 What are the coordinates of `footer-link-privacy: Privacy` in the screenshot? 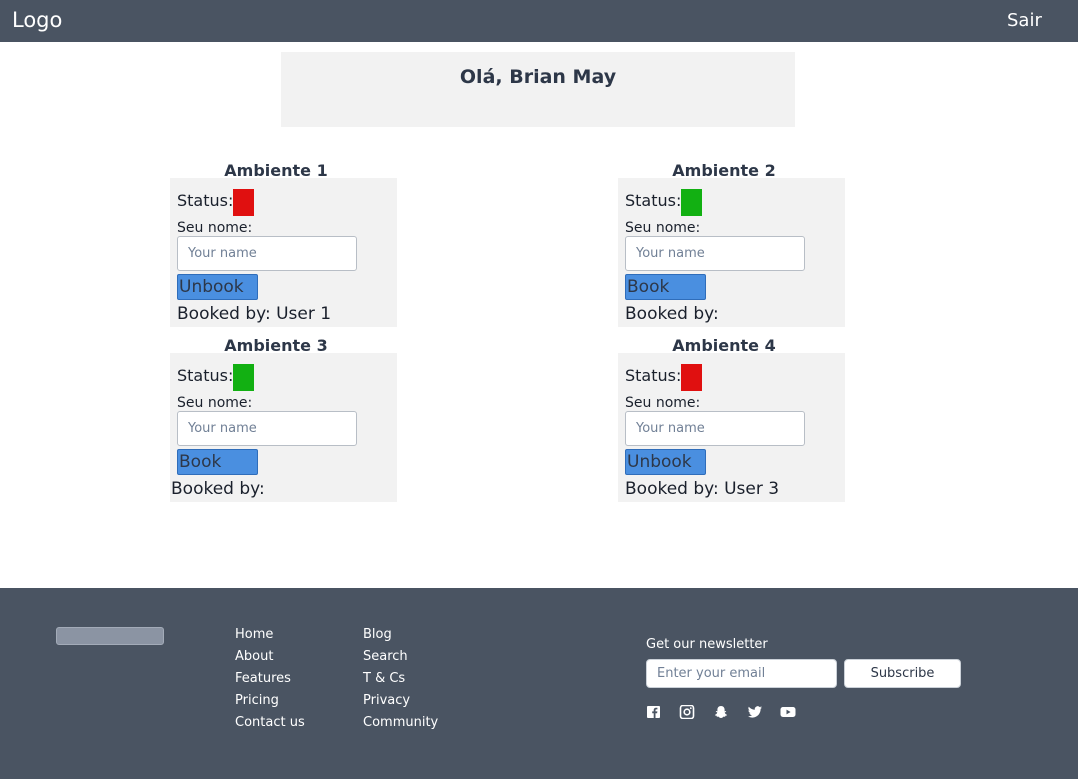 It's located at (400, 704).